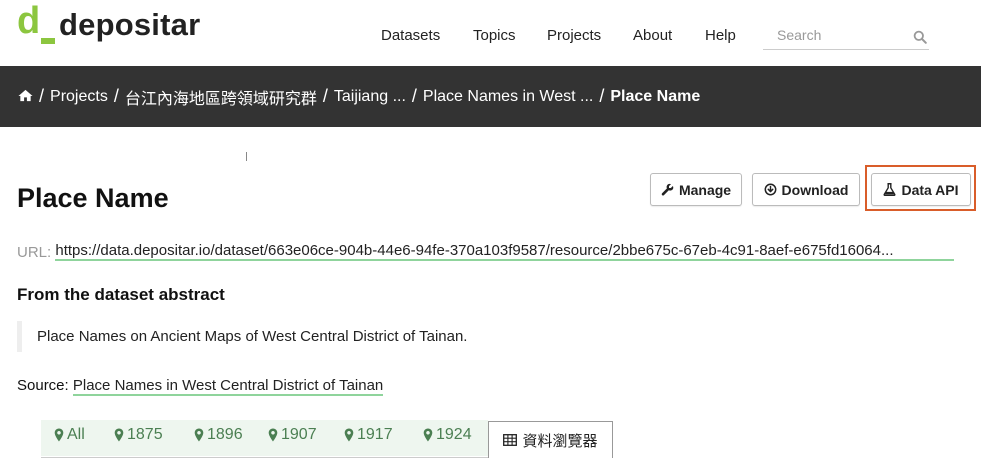 The height and width of the screenshot is (468, 981). Describe the element at coordinates (655, 97) in the screenshot. I see `breadcrumb-current: Place Name` at that location.